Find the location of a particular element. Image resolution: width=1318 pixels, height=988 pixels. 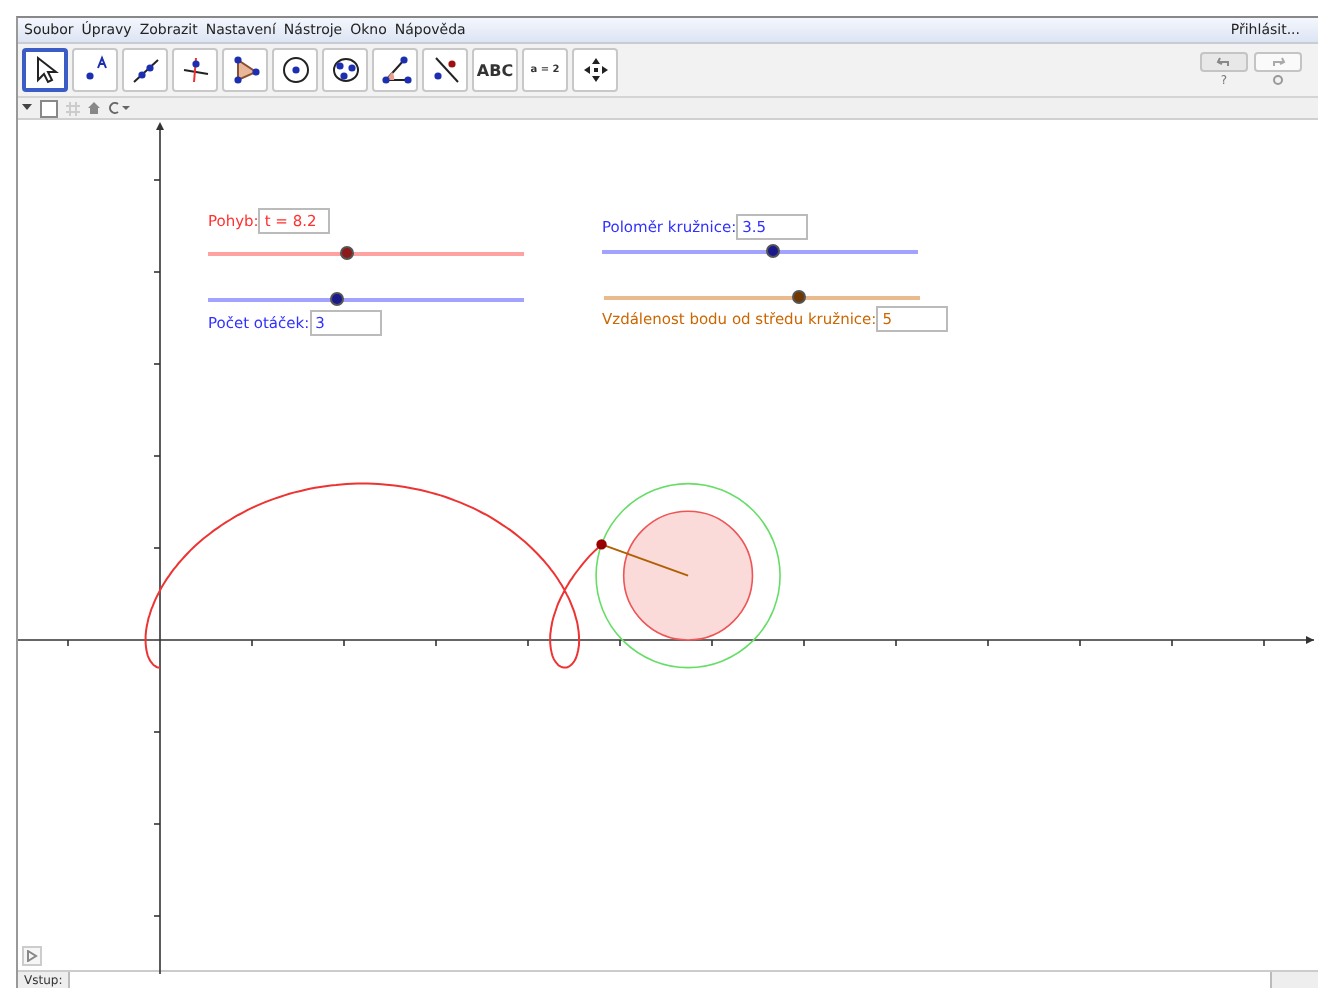

play-icon is located at coordinates (32, 956).